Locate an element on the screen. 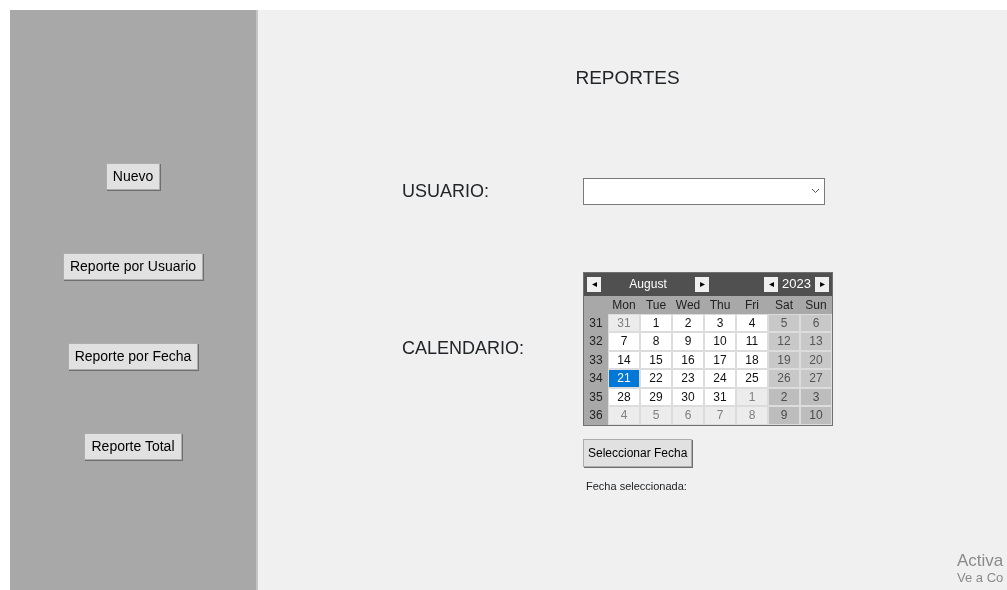 The image size is (1007, 590). day-cell: 2 is located at coordinates (688, 322).